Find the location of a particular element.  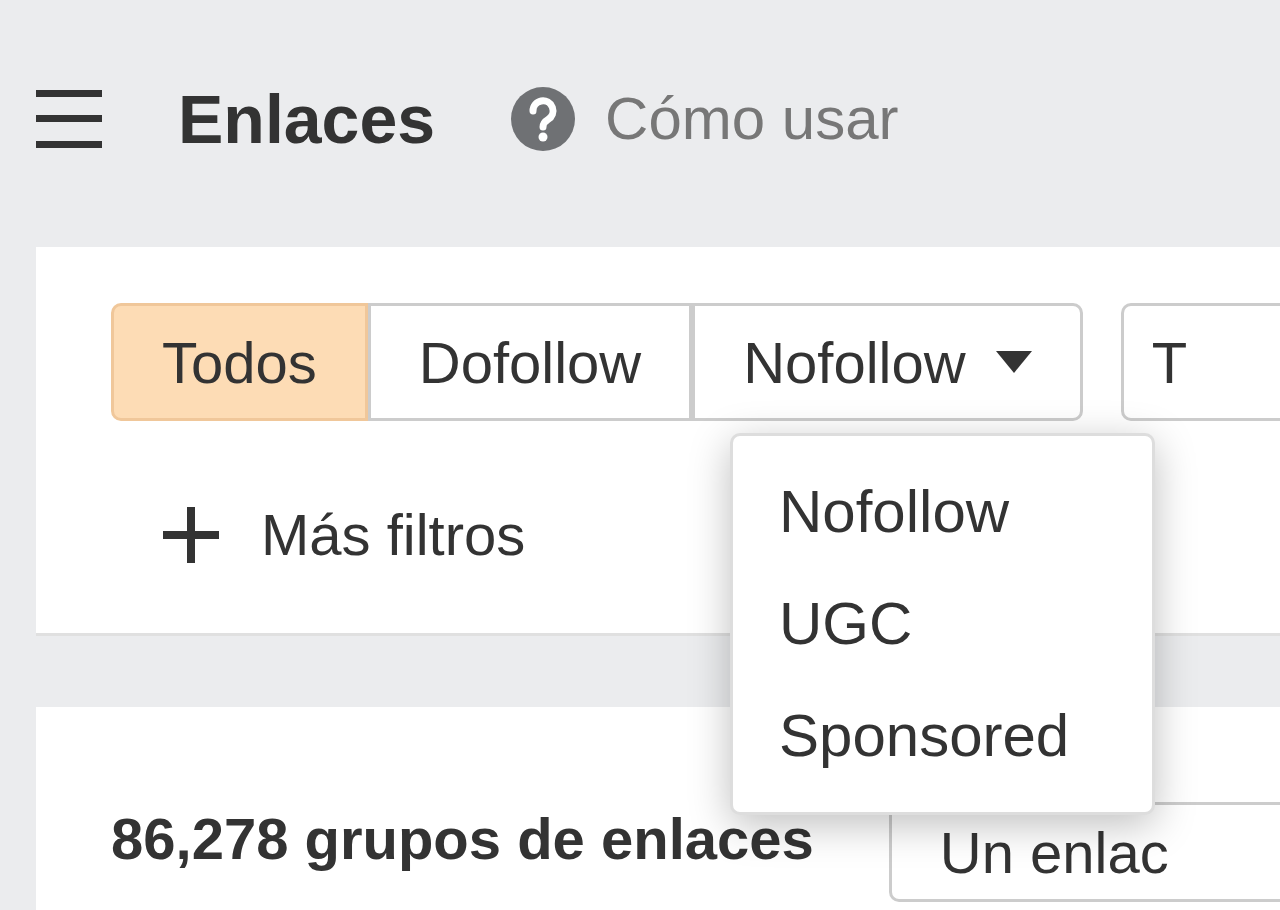

dropdown-item: Nofollow is located at coordinates (942, 512).